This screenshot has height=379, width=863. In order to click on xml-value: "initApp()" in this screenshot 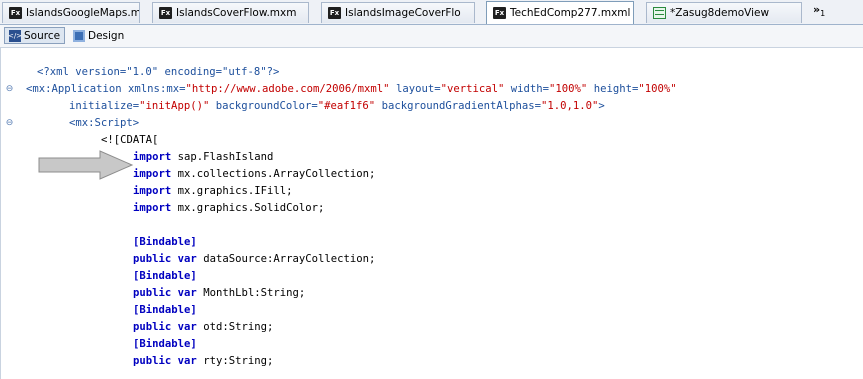, I will do `click(174, 106)`.